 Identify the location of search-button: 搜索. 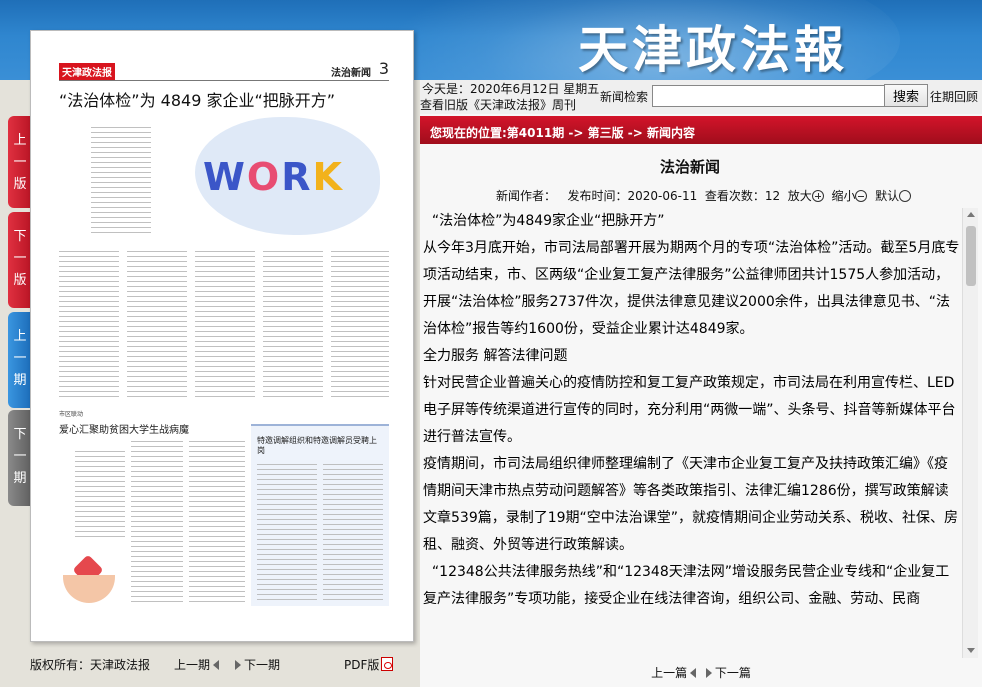
(906, 95).